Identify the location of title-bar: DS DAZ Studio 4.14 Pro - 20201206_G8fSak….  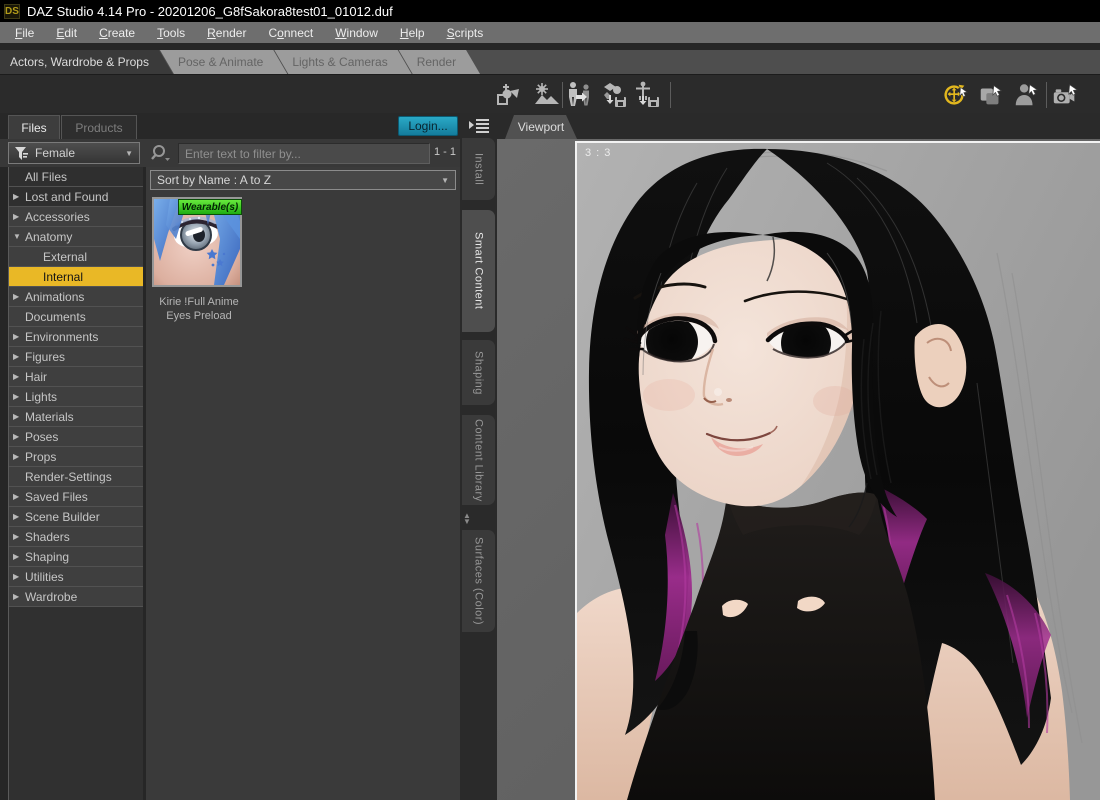
(550, 11).